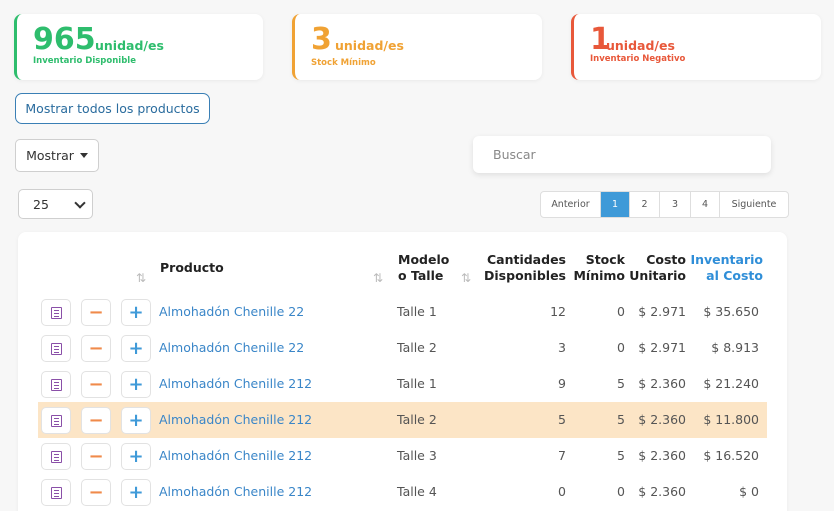  What do you see at coordinates (84, 61) in the screenshot?
I see `inventory-label: Inventario Disponible` at bounding box center [84, 61].